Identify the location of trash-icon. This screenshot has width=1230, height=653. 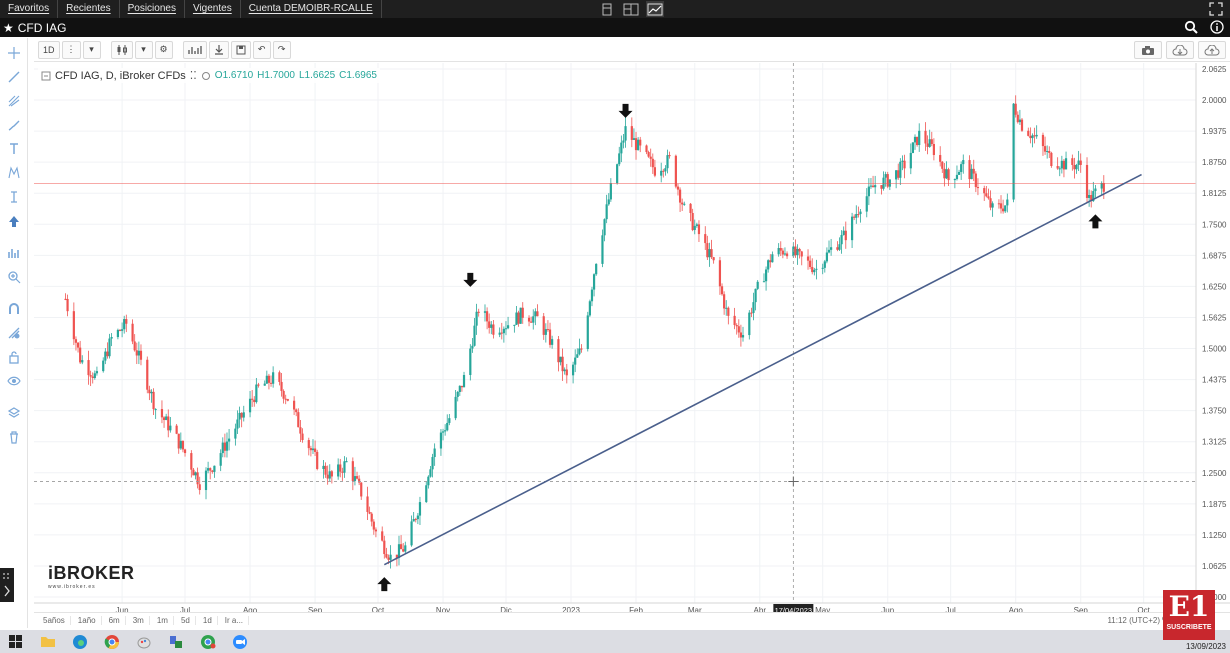
(14, 437).